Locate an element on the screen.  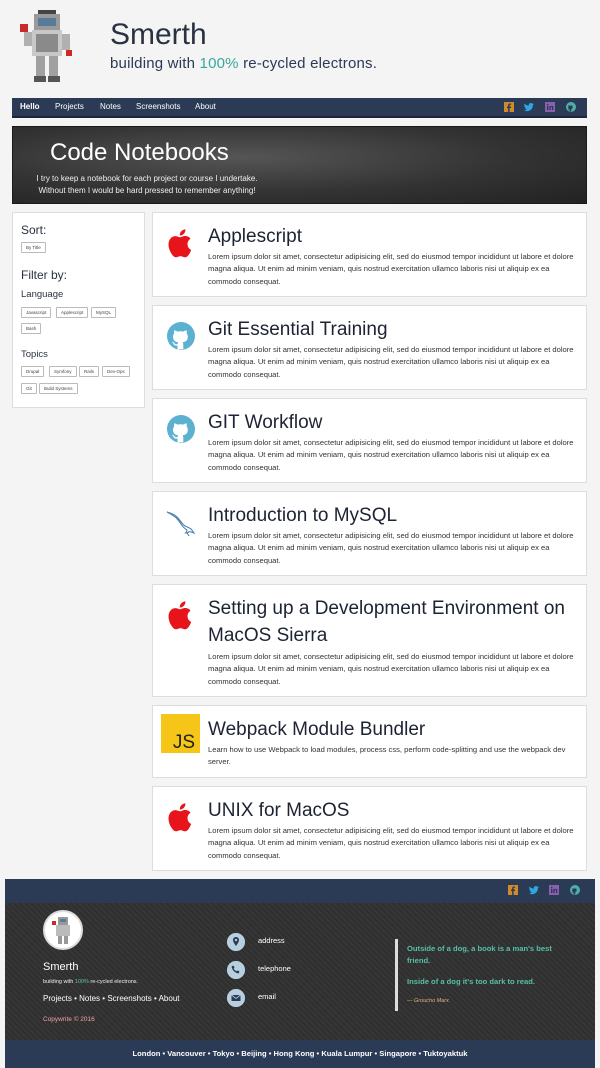
footer-nav: Projects • Notes • Screenshots • About is located at coordinates (111, 998).